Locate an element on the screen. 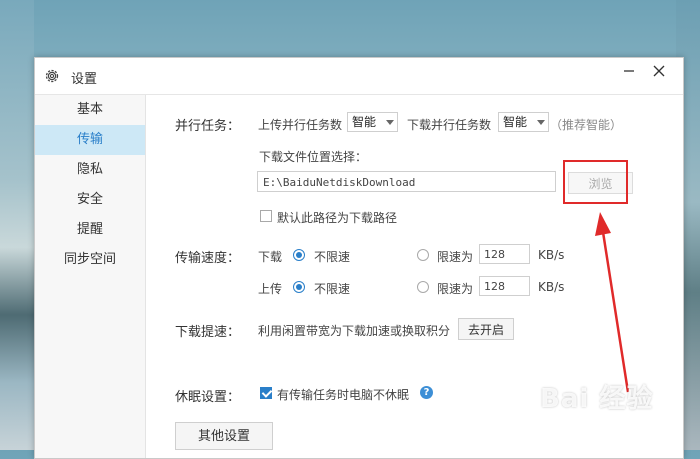 This screenshot has width=700, height=459. baidu-watermark: Bai 经验 jingyan.baidu.com is located at coordinates (596, 401).